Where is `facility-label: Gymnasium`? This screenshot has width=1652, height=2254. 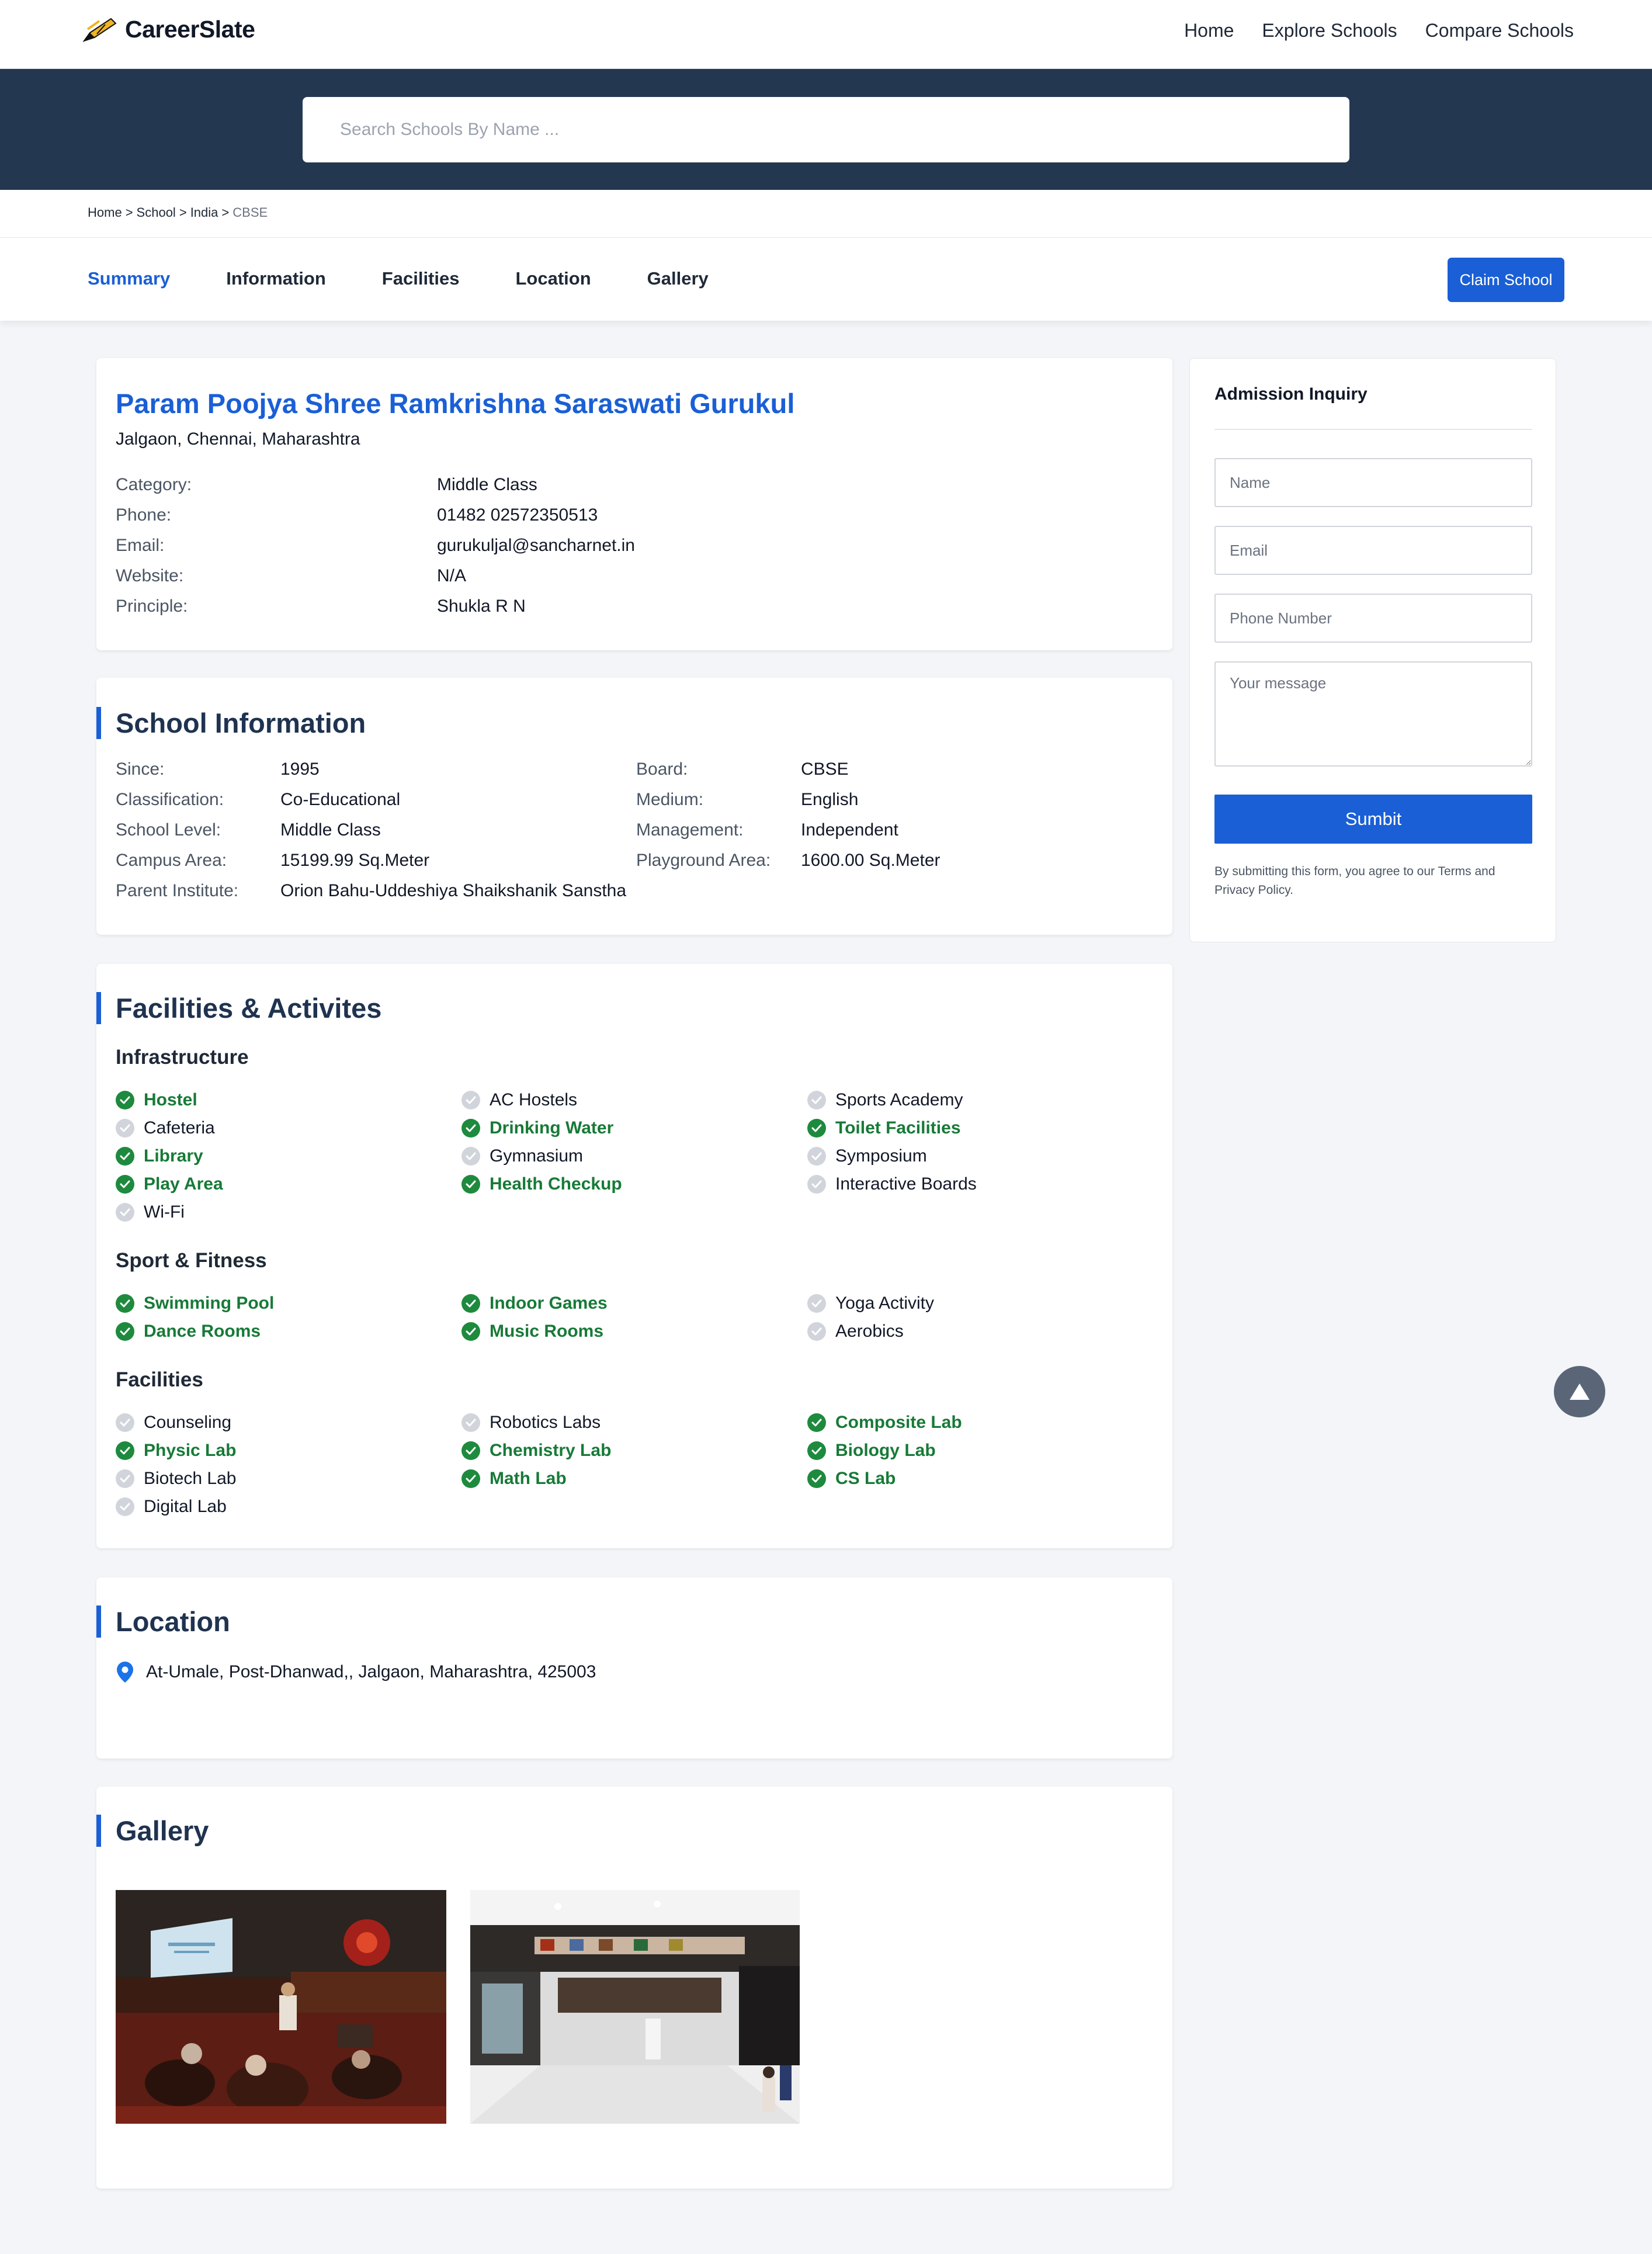
facility-label: Gymnasium is located at coordinates (537, 1156).